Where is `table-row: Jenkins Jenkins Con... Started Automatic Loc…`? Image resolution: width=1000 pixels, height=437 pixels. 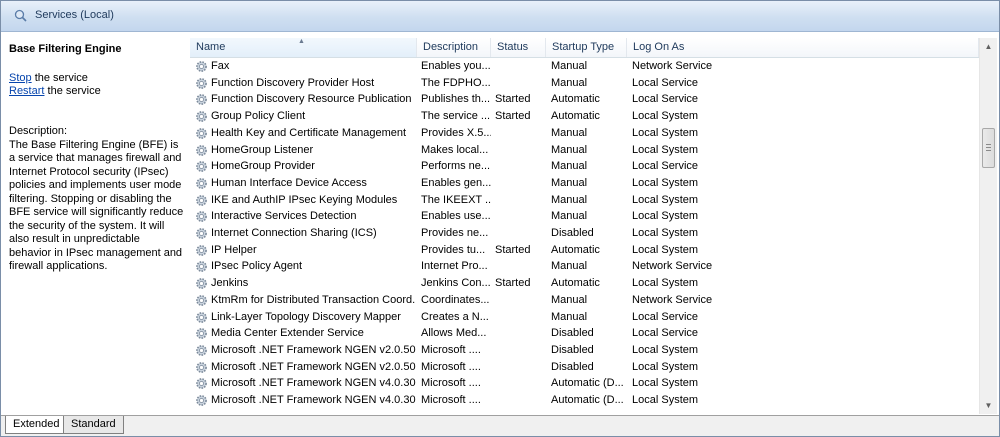 table-row: Jenkins Jenkins Con... Started Automatic Loc… is located at coordinates (584, 283).